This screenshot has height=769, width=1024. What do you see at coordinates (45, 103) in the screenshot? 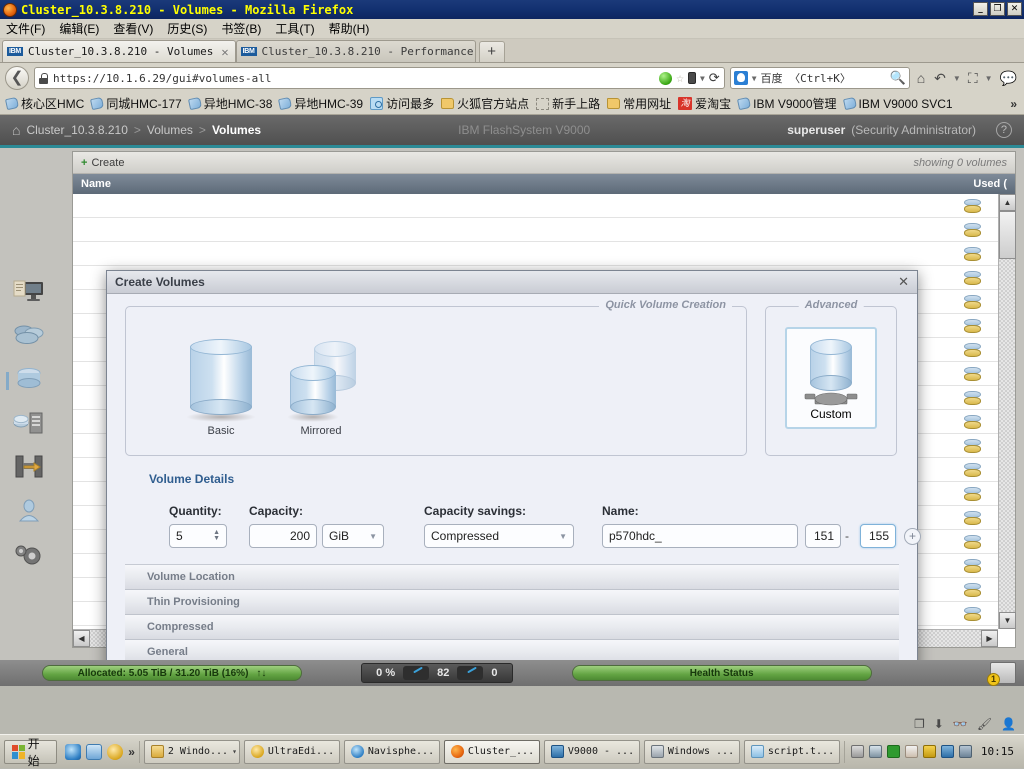
I see `bookmark-item: 核心区HMC` at bounding box center [45, 103].